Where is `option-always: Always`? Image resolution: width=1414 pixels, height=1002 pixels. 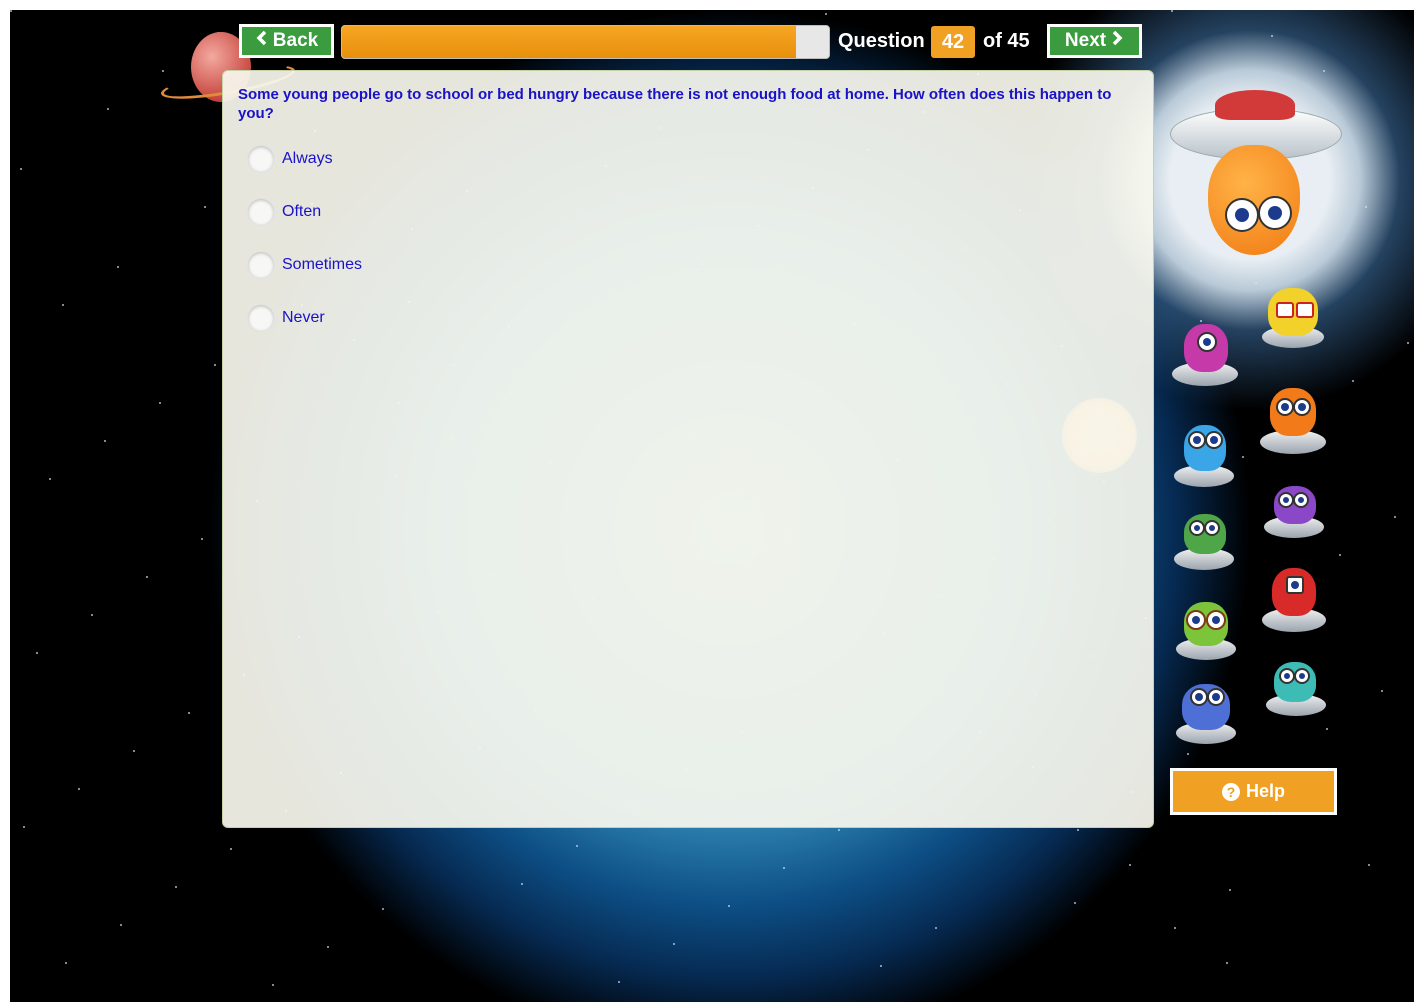
option-always: Always is located at coordinates (290, 159).